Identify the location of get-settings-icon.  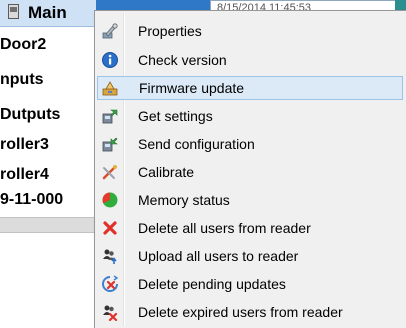
(110, 116).